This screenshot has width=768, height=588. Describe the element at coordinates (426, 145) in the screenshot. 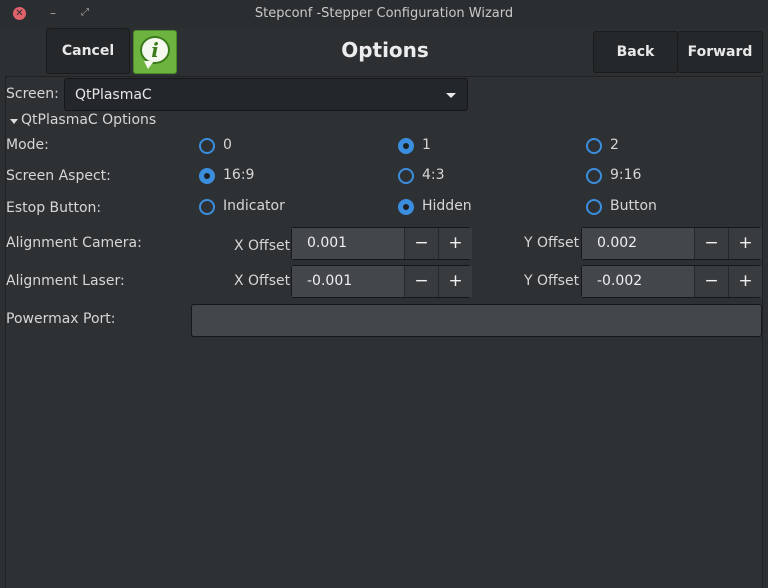

I see `mode-option-1-label: 1` at that location.